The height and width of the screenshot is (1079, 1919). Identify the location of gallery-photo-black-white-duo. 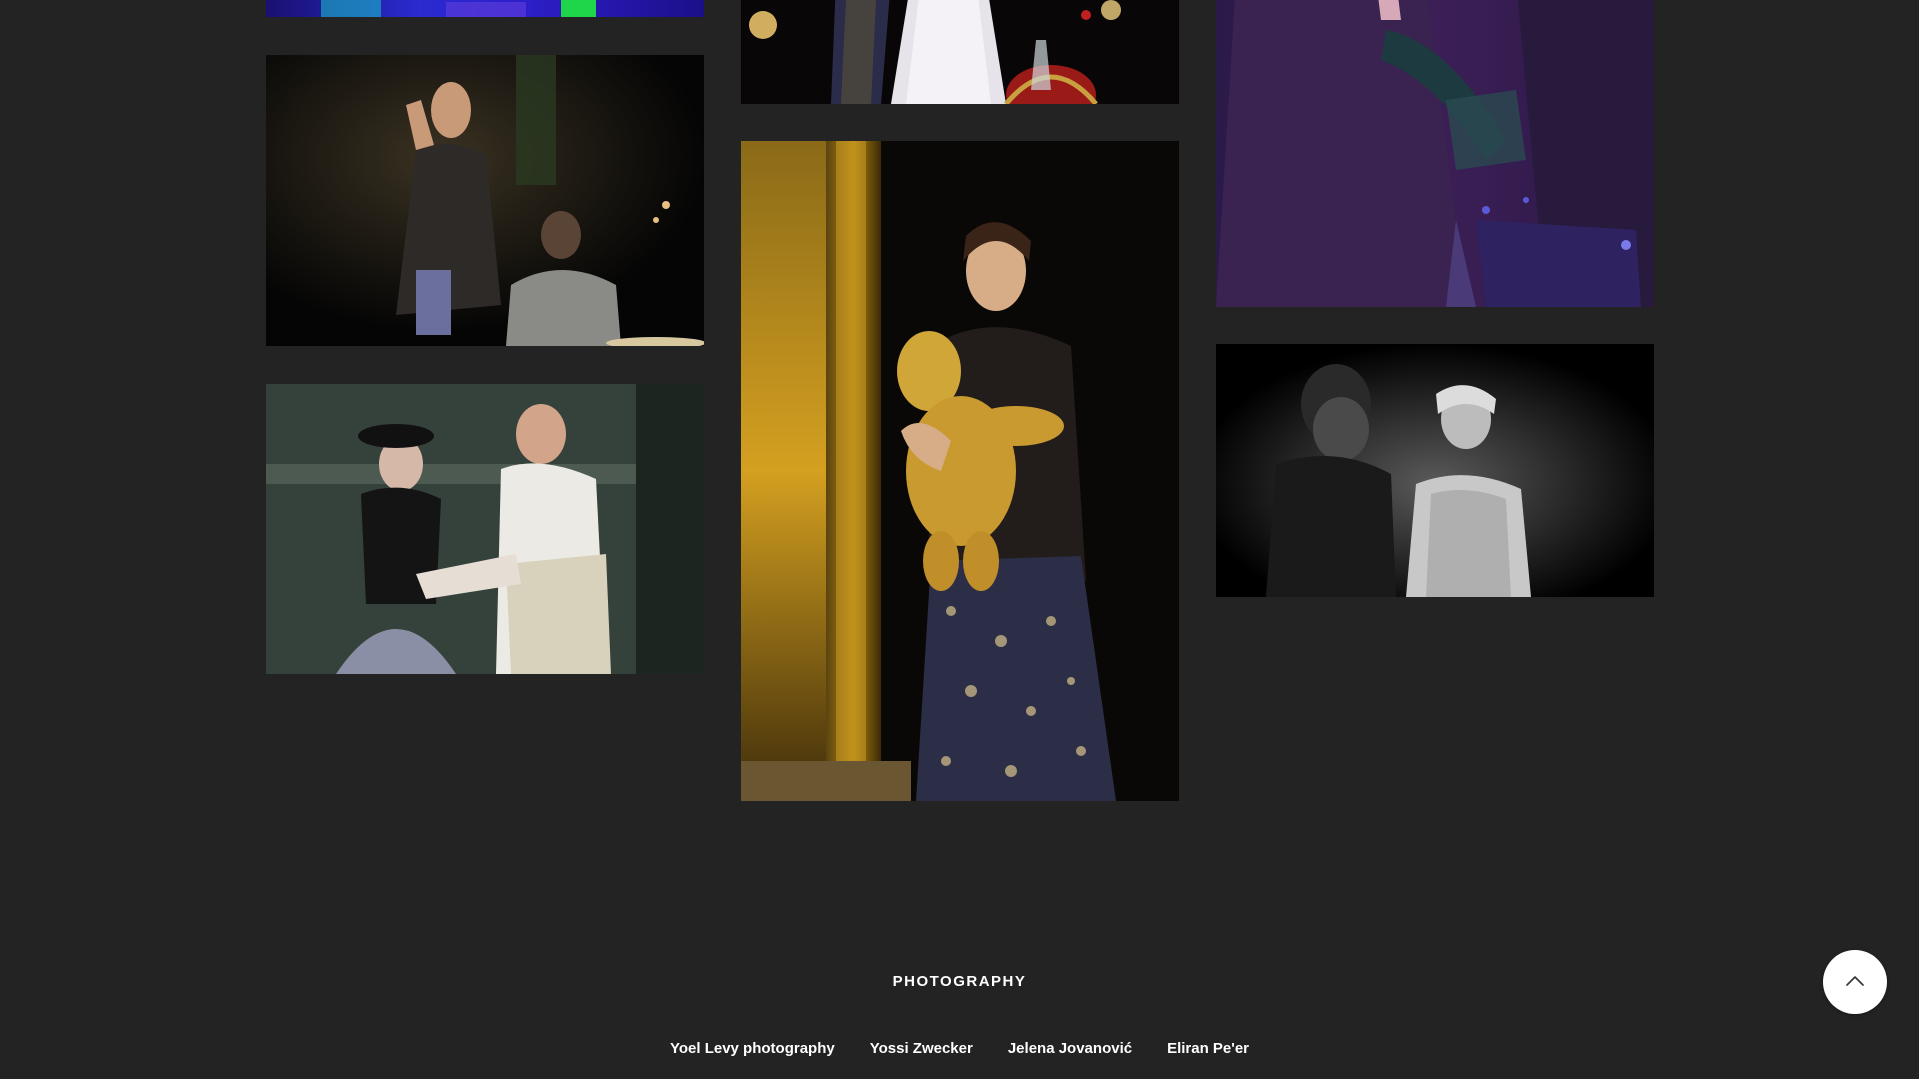
(1435, 470).